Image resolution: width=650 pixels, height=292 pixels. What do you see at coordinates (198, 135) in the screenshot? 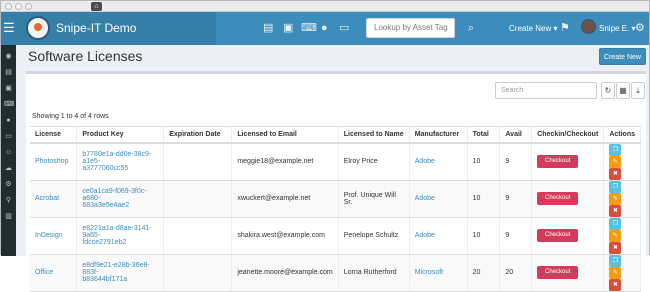
I see `col-header-expiration: Expiration Date` at bounding box center [198, 135].